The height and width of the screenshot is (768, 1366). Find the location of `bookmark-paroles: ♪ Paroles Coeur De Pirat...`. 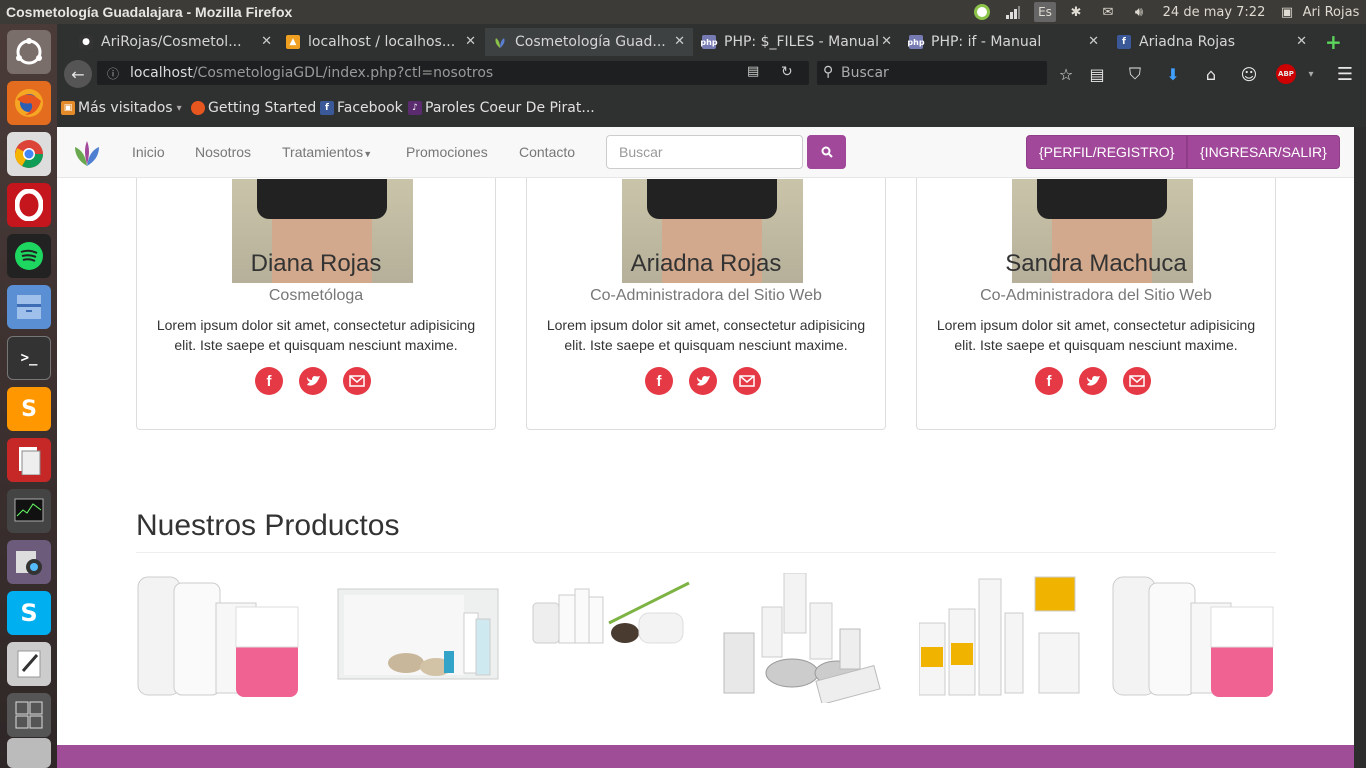

bookmark-paroles: ♪ Paroles Coeur De Pirat... is located at coordinates (501, 108).